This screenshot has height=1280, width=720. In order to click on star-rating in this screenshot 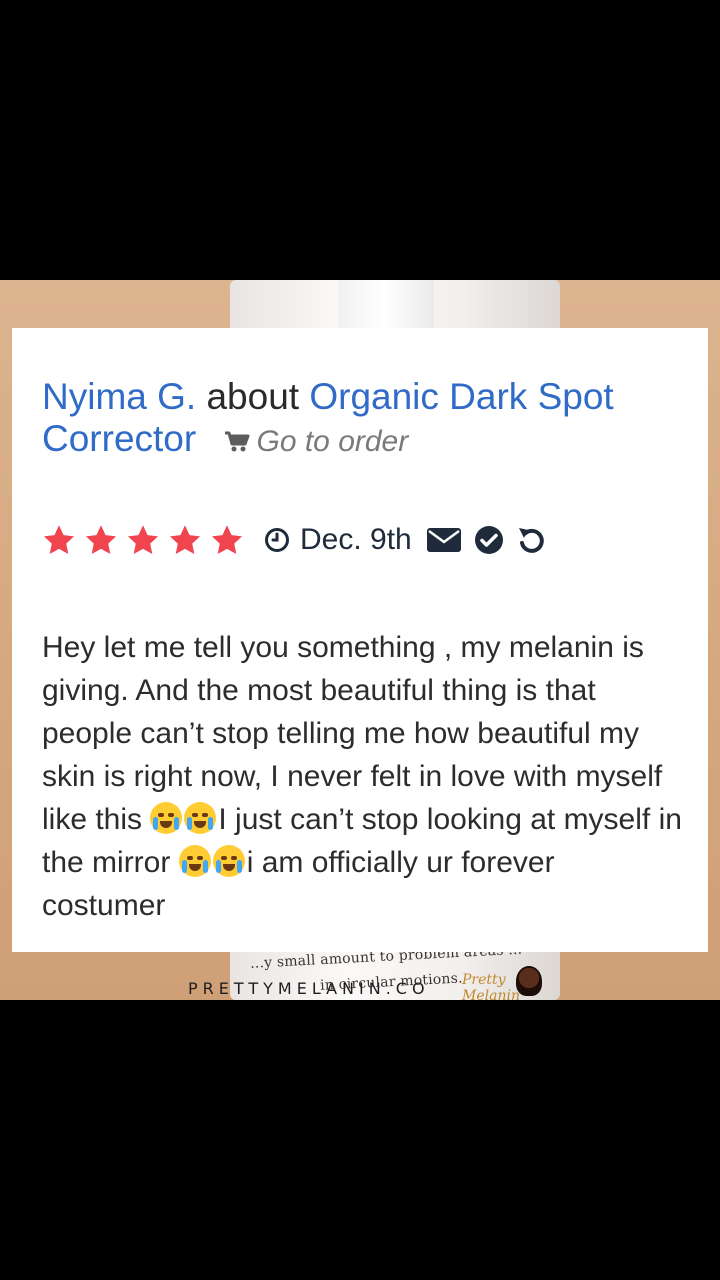, I will do `click(143, 540)`.